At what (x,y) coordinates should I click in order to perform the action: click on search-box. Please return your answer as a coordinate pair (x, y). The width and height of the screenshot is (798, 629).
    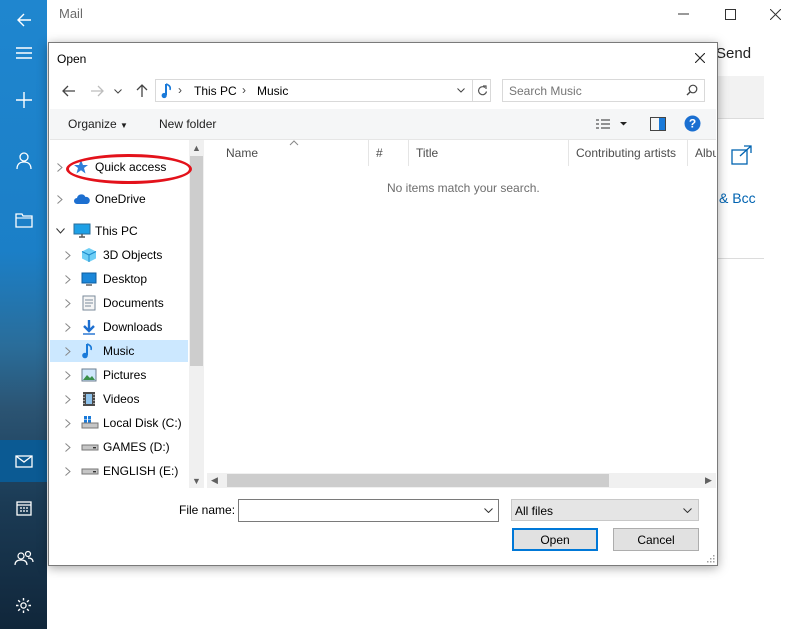
    Looking at the image, I should click on (603, 90).